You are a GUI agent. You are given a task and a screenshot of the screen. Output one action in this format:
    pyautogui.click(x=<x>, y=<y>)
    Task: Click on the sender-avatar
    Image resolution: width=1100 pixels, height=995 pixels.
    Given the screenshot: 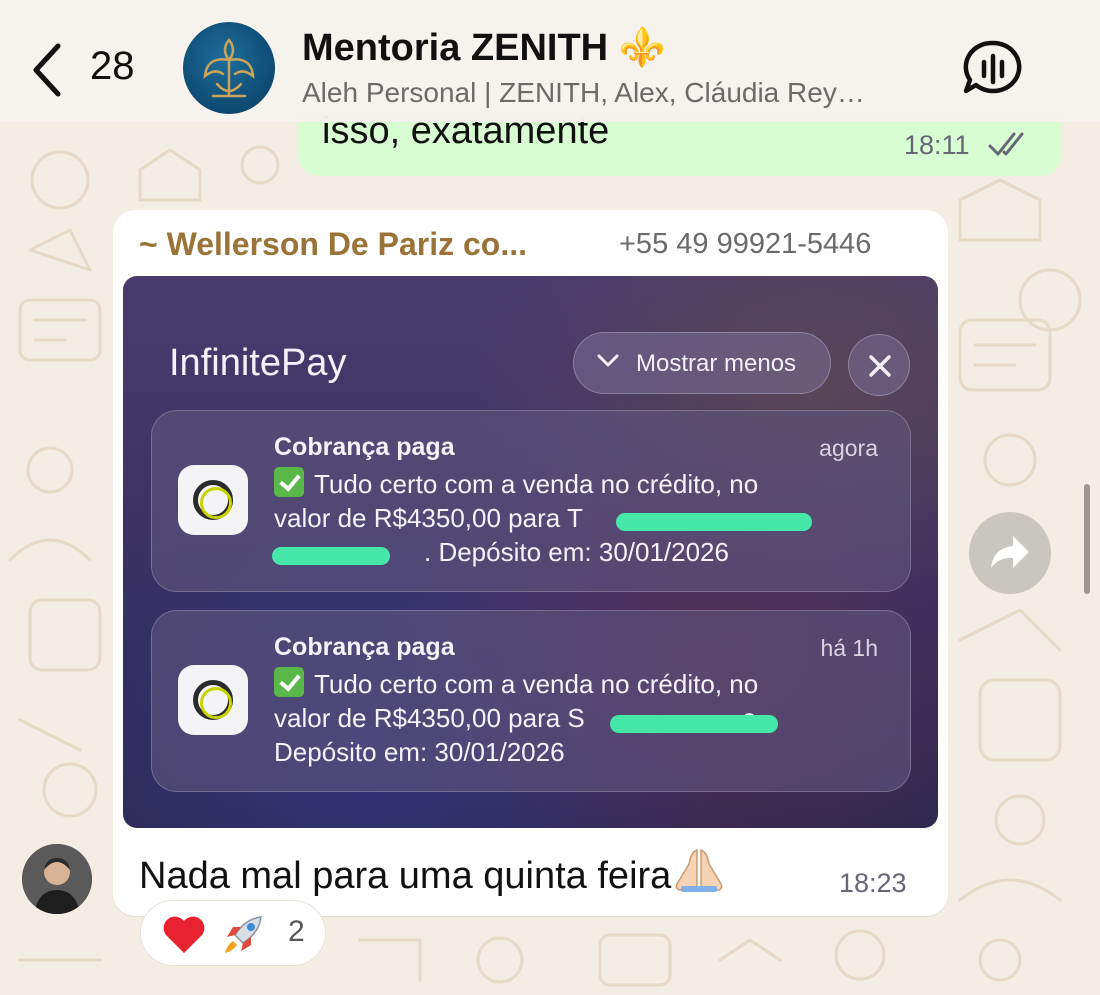 What is the action you would take?
    pyautogui.click(x=57, y=879)
    